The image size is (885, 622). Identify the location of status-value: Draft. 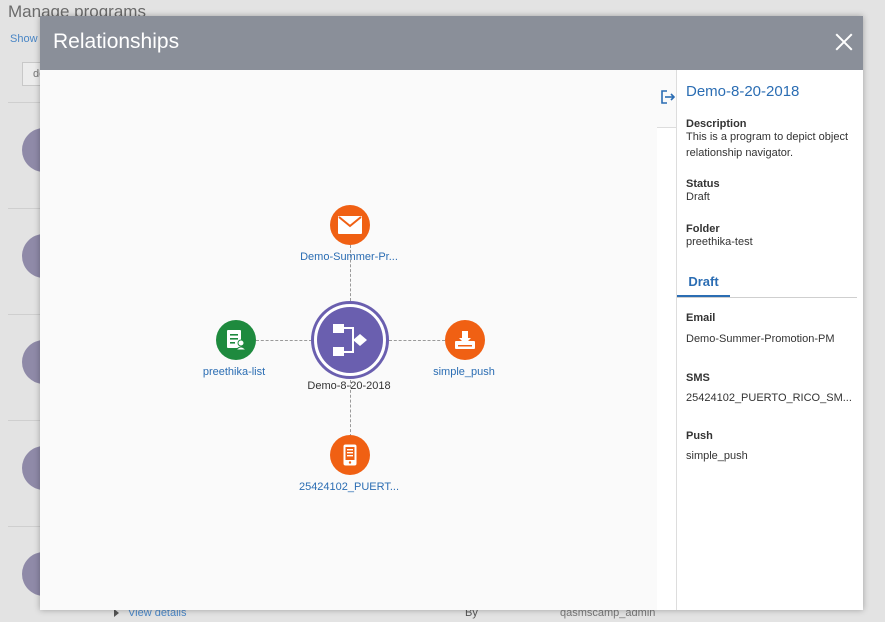
(698, 197).